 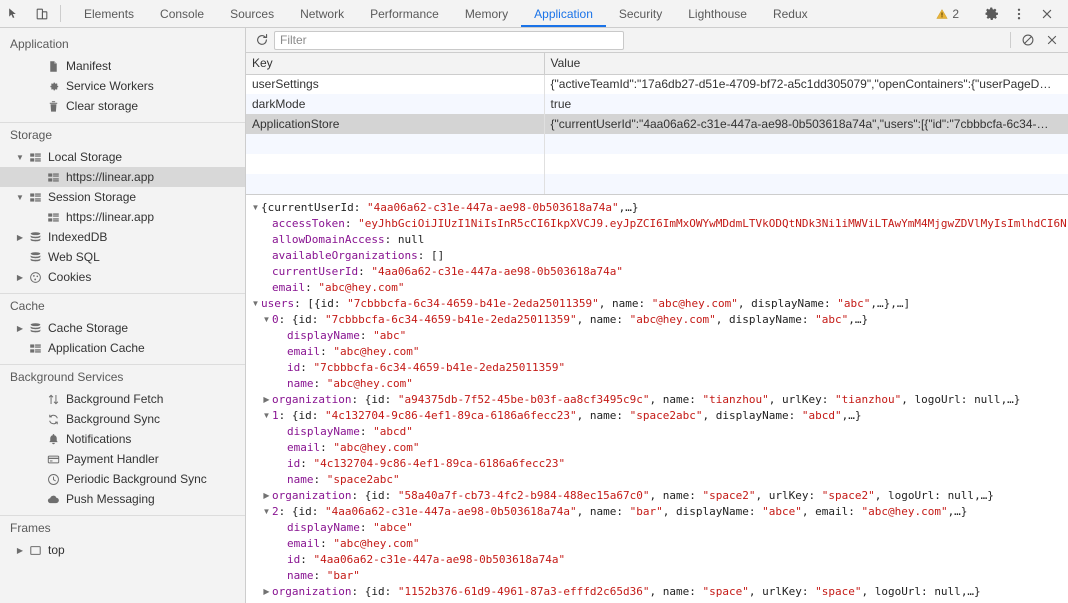 What do you see at coordinates (735, 399) in the screenshot?
I see `json-token-str: "tianzhou"` at bounding box center [735, 399].